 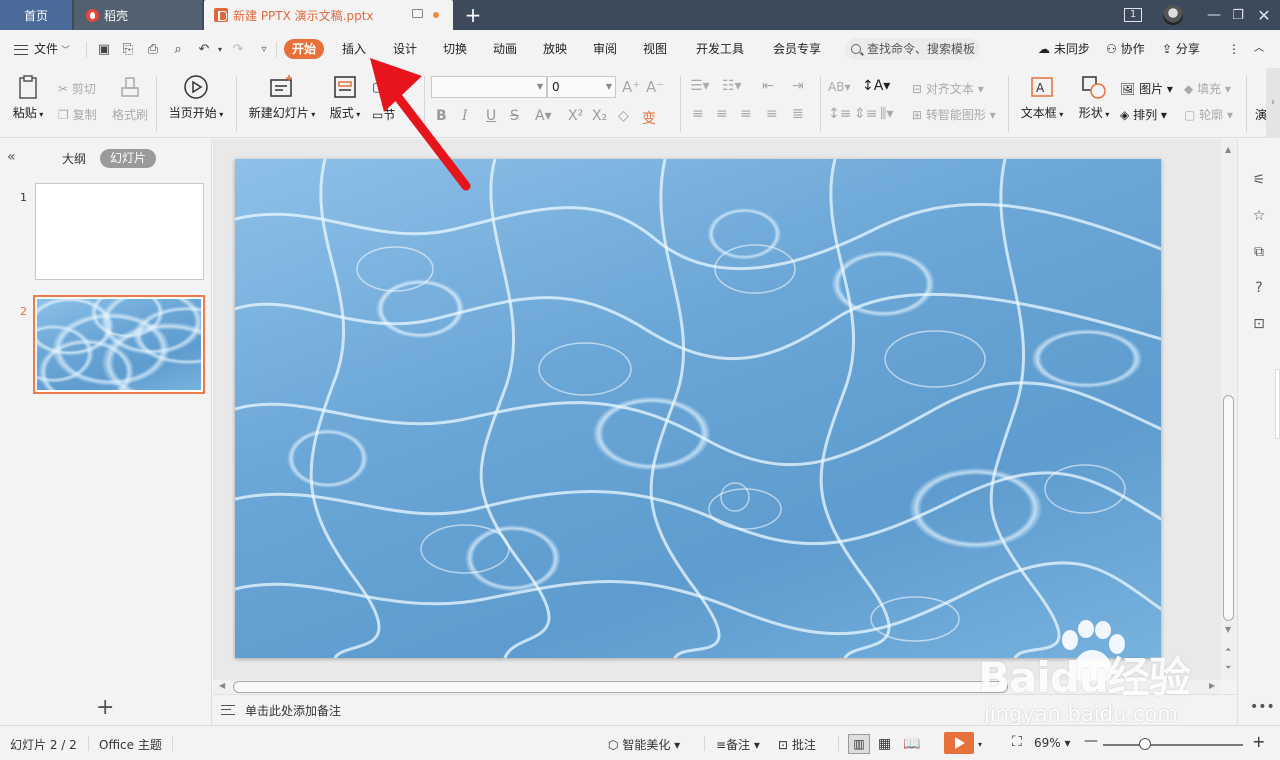 I want to click on screen-icon, so click(x=417, y=13).